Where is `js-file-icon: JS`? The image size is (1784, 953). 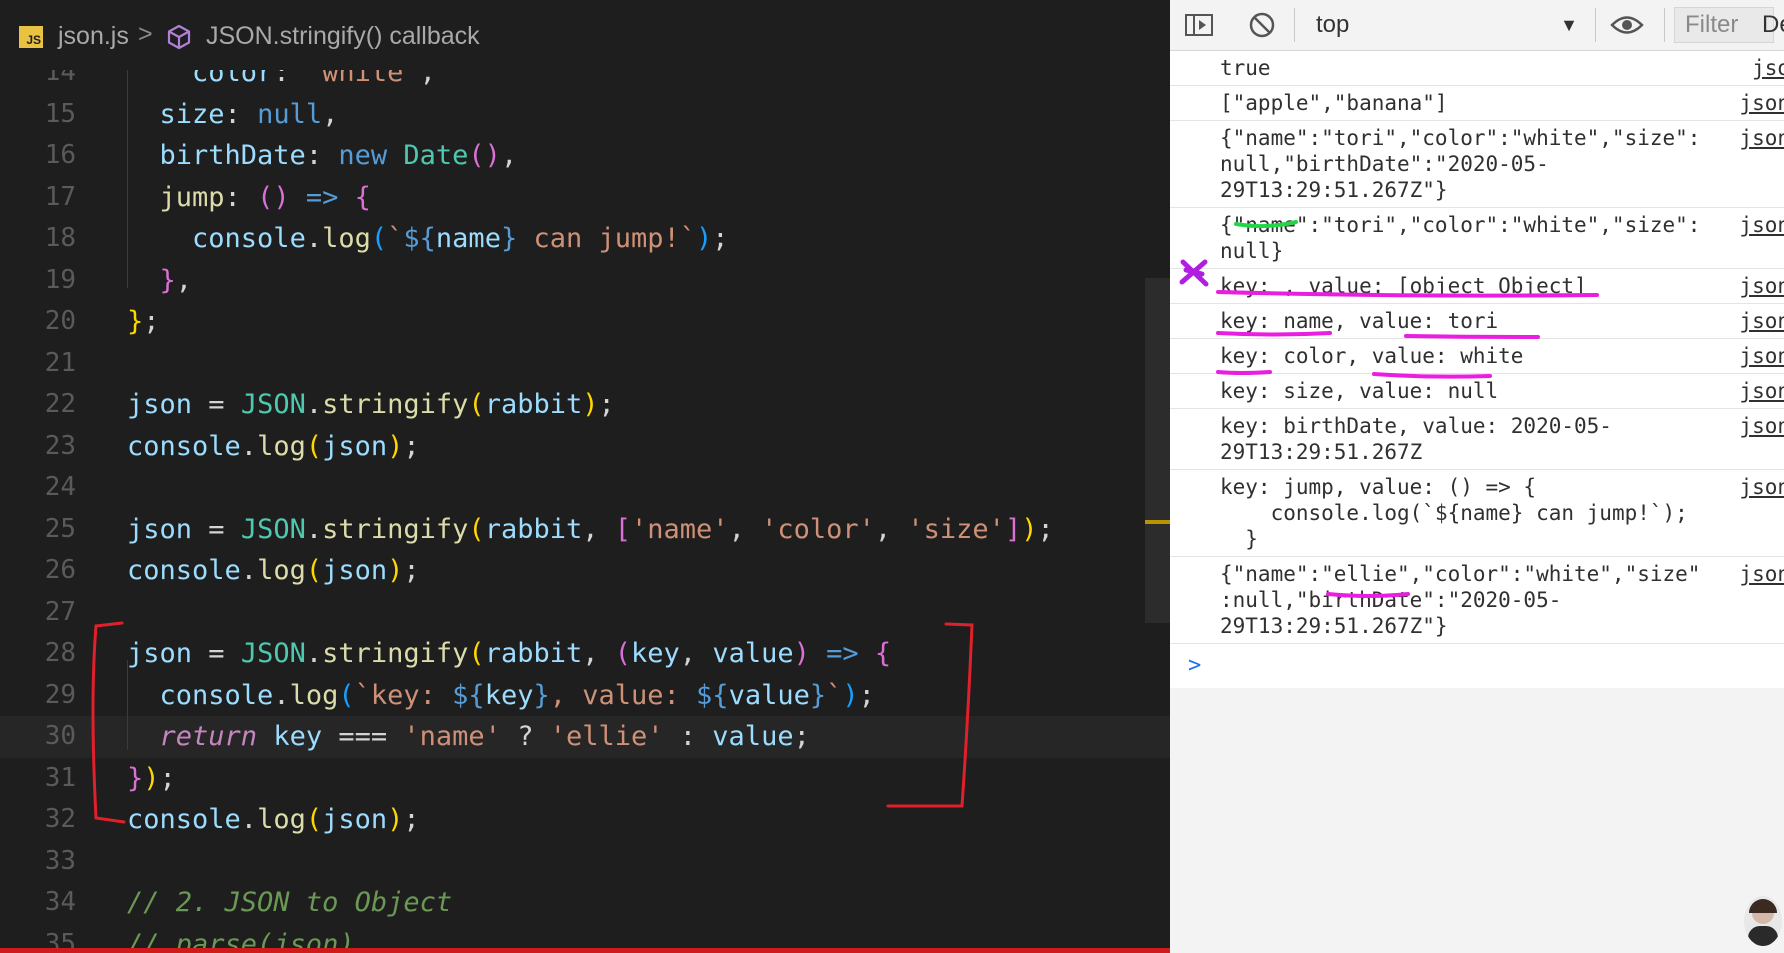 js-file-icon: JS is located at coordinates (31, 37).